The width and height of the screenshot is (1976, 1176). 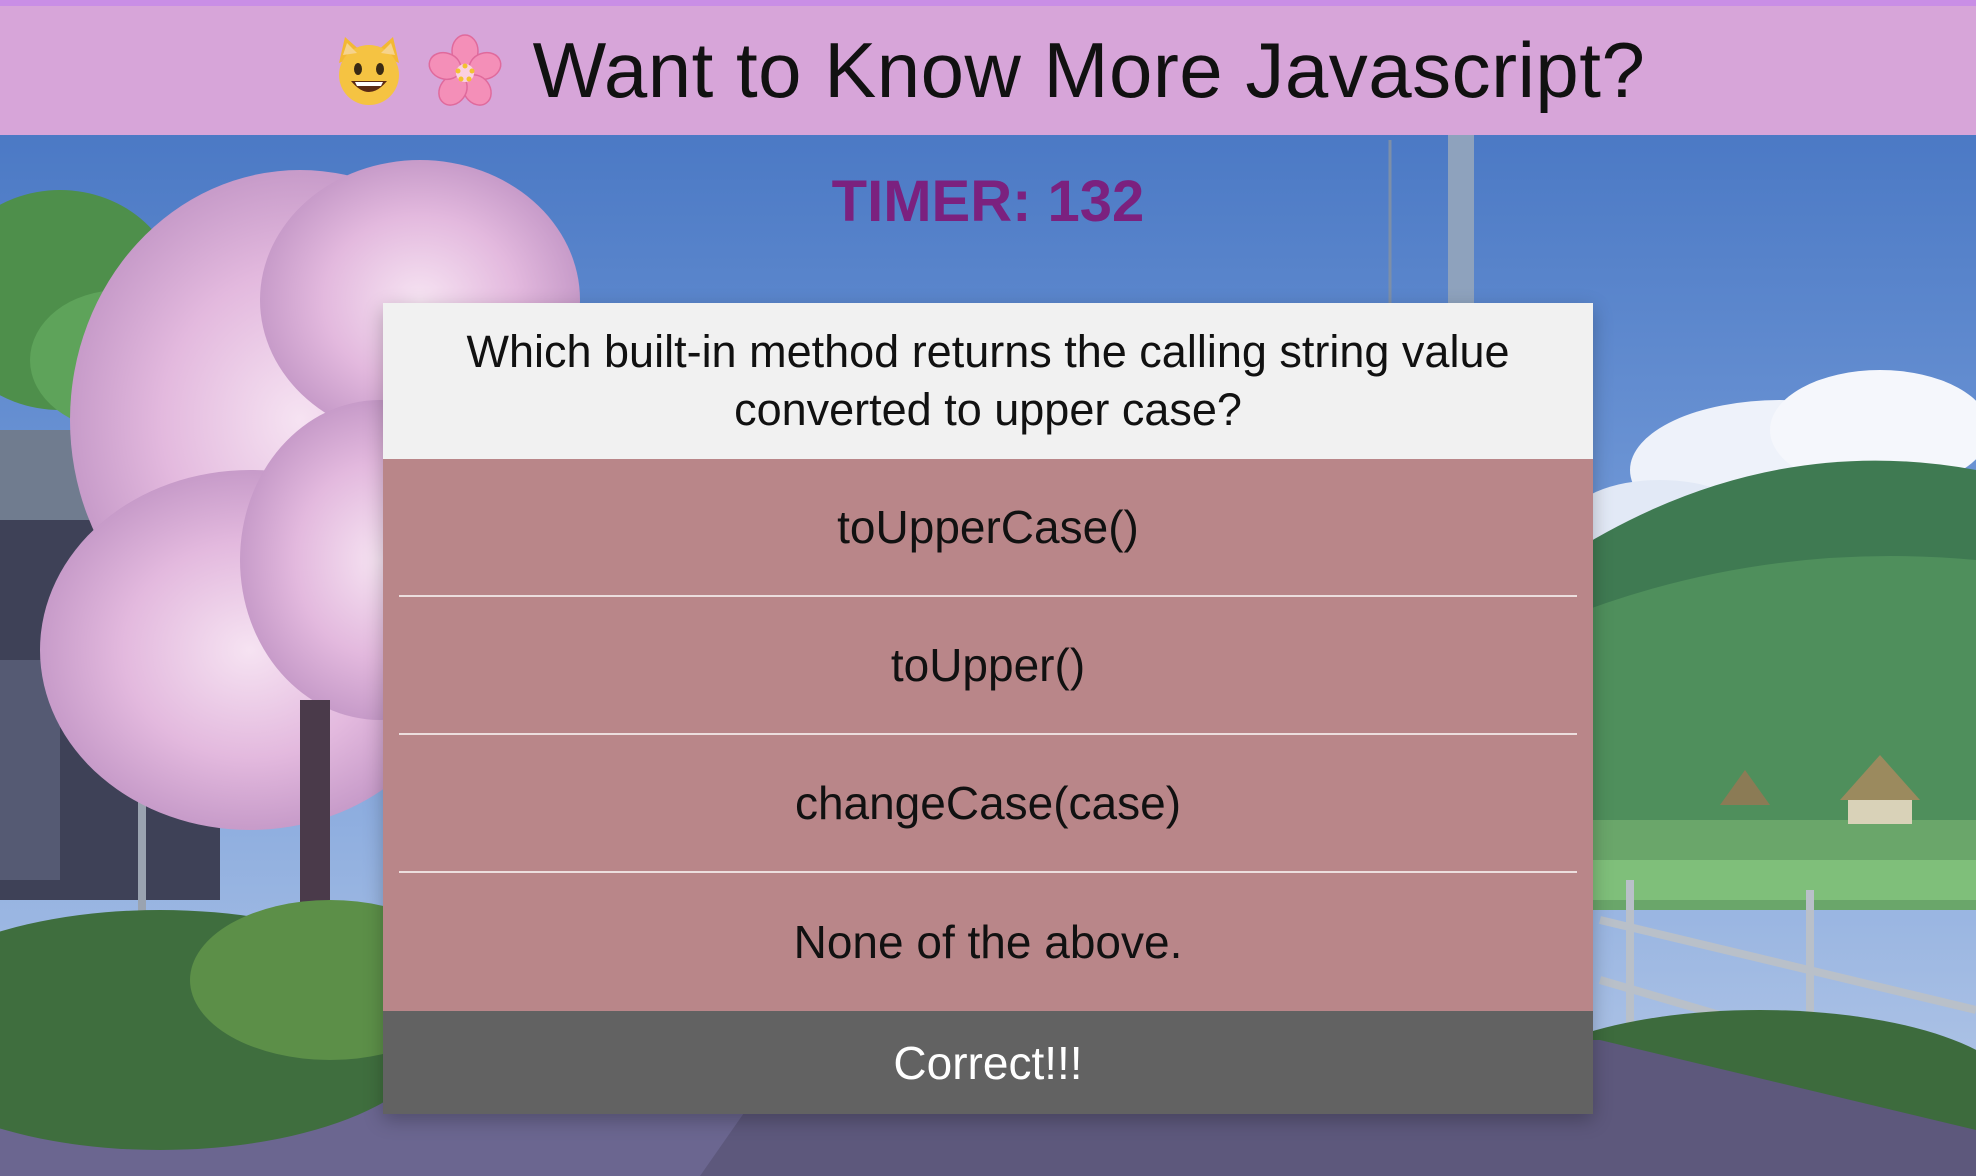 I want to click on header-content: Want to Know More Javascript?, so click(x=988, y=70).